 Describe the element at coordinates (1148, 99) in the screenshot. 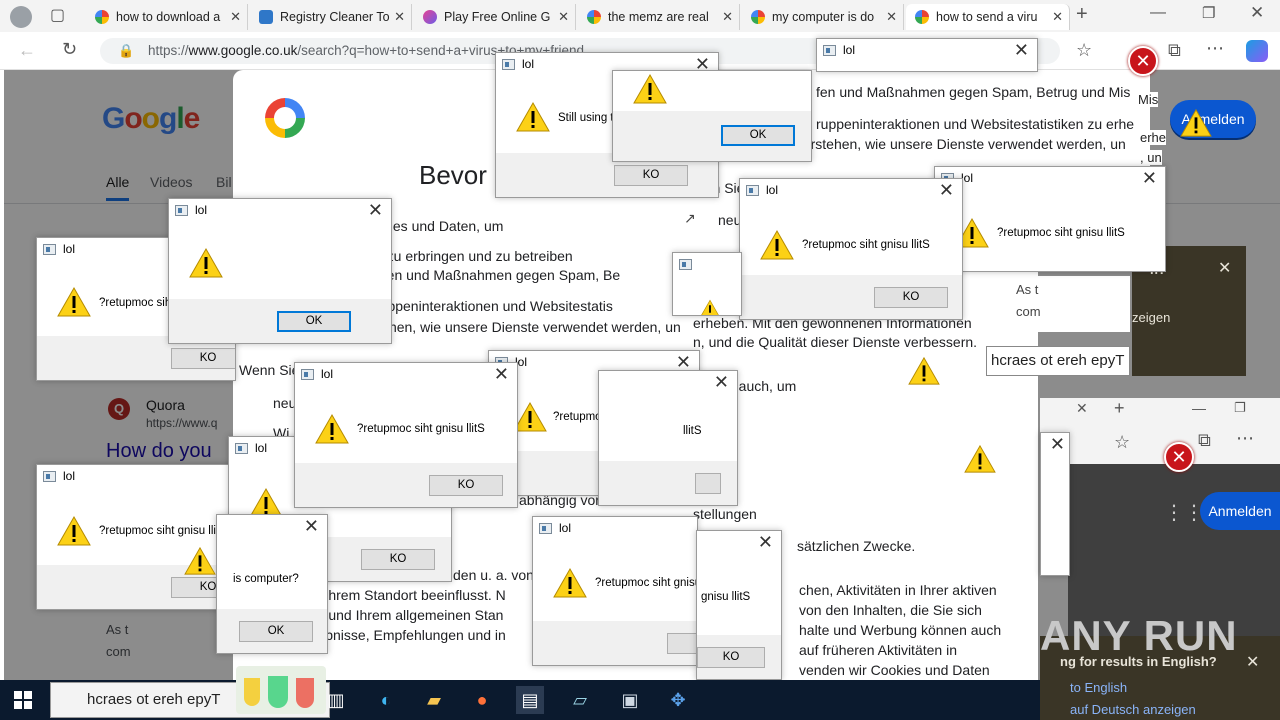

I see `side-fragment: Mis` at that location.